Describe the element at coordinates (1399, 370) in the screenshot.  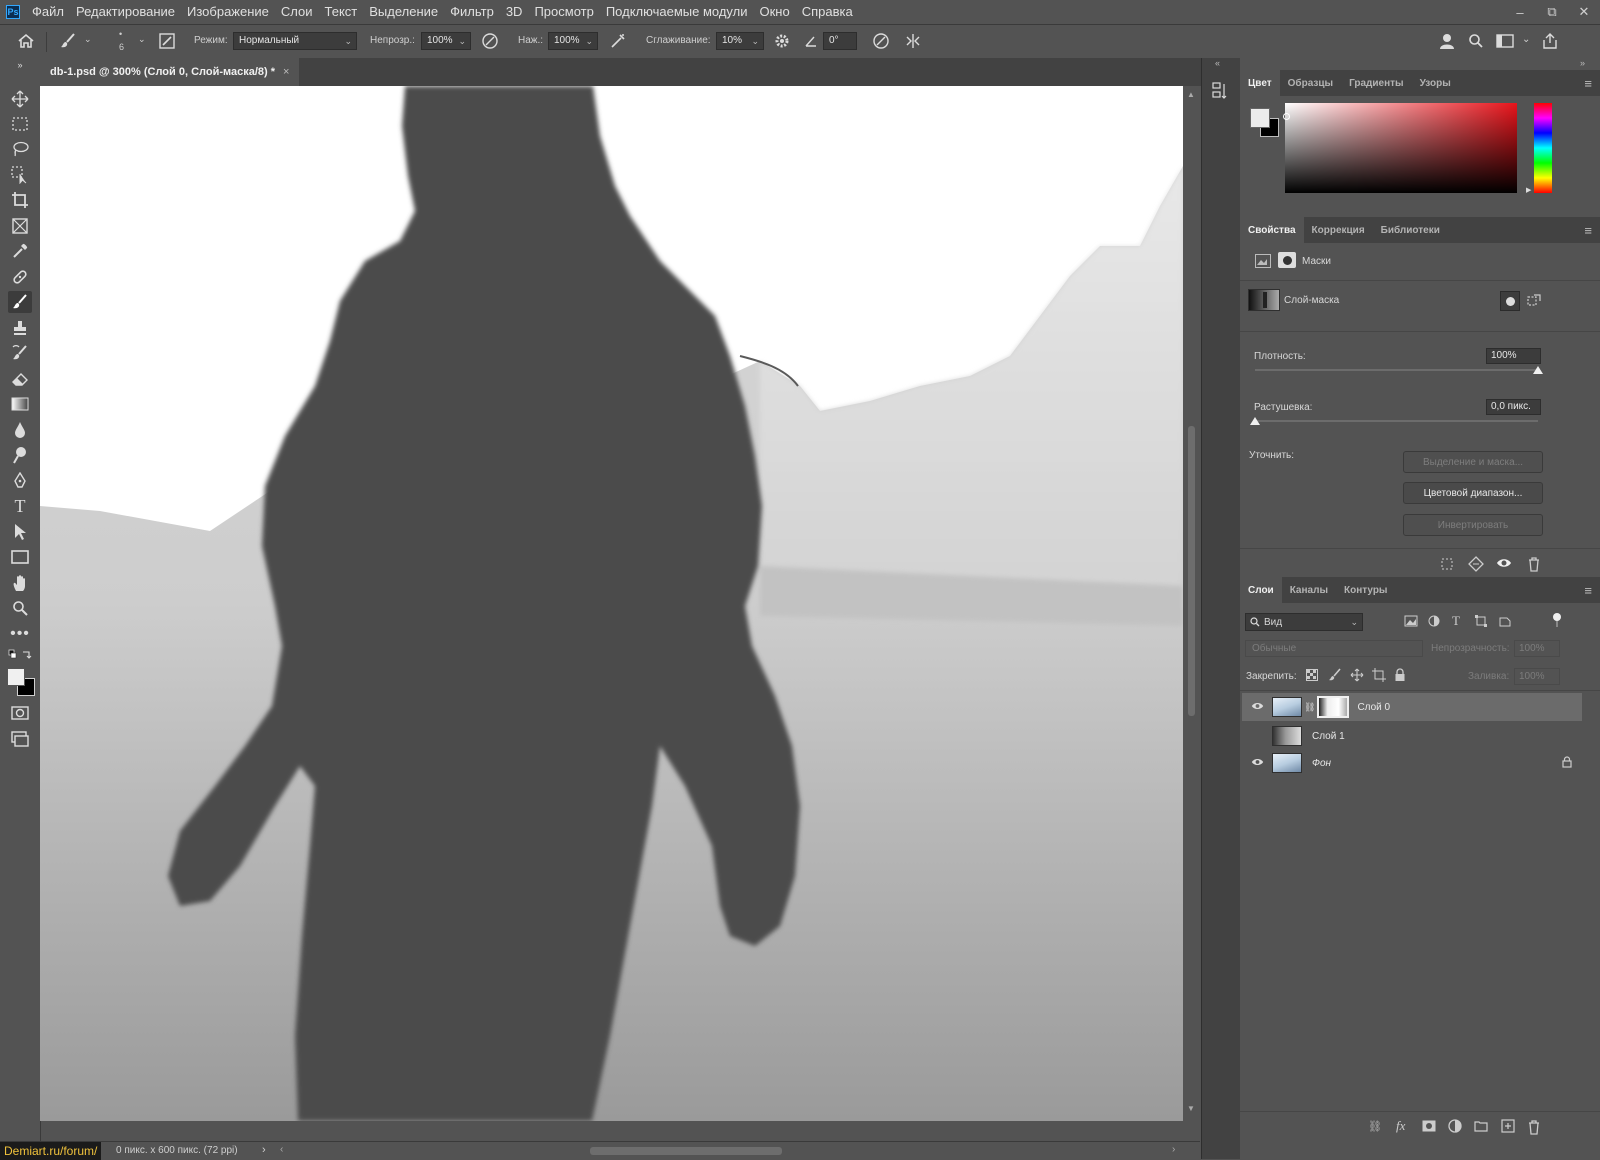
I see `density-slider` at that location.